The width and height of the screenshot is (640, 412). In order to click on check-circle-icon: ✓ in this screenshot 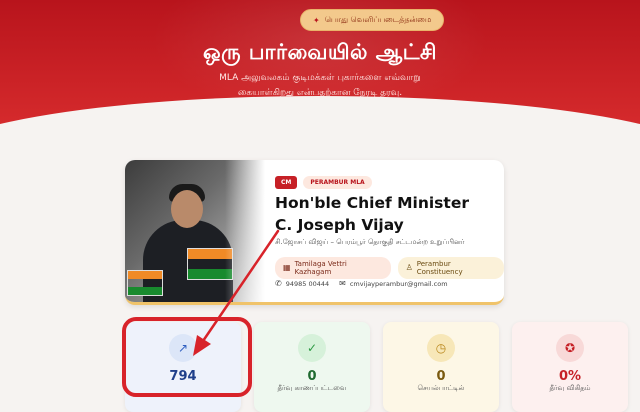, I will do `click(312, 348)`.